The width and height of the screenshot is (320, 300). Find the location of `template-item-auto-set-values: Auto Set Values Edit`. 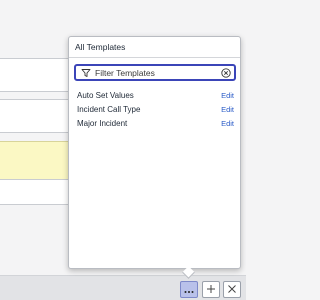

template-item-auto-set-values: Auto Set Values Edit is located at coordinates (154, 95).